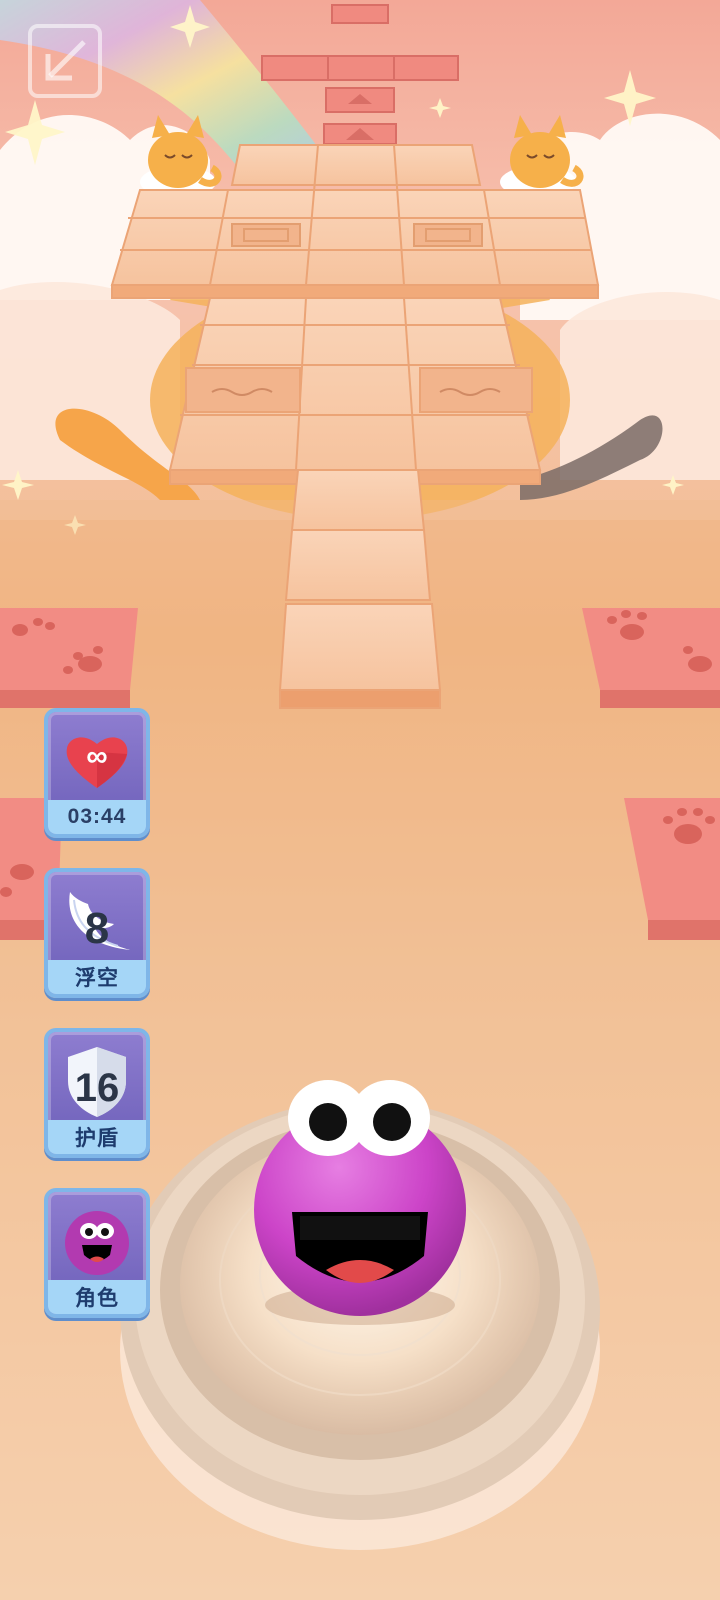  What do you see at coordinates (97, 1088) in the screenshot?
I see `shield-count: 16` at bounding box center [97, 1088].